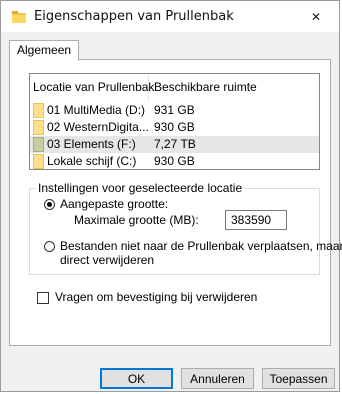 The width and height of the screenshot is (342, 394). Describe the element at coordinates (19, 17) in the screenshot. I see `recycle-bin-icon` at that location.